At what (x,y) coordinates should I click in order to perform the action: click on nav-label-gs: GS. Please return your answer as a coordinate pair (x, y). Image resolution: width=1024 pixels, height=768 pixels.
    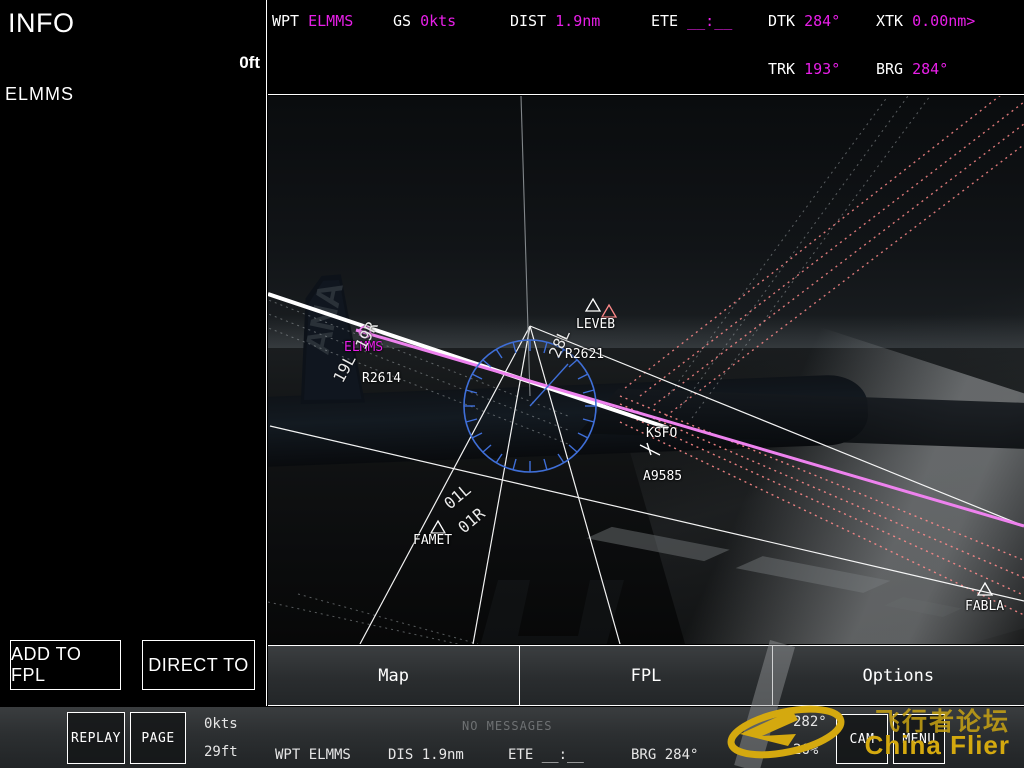
    Looking at the image, I should click on (407, 21).